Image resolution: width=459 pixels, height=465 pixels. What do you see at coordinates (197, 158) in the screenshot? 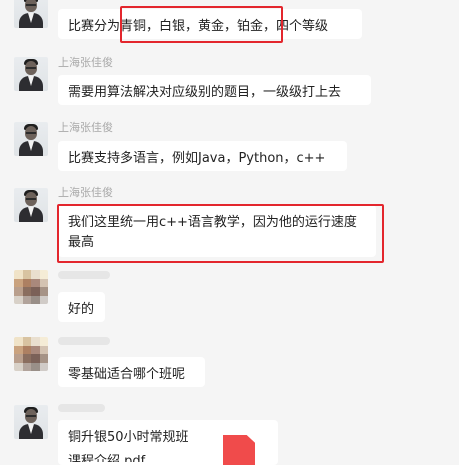
I see `message-text: 比赛支持多语言，例如Java，Python，c++` at bounding box center [197, 158].